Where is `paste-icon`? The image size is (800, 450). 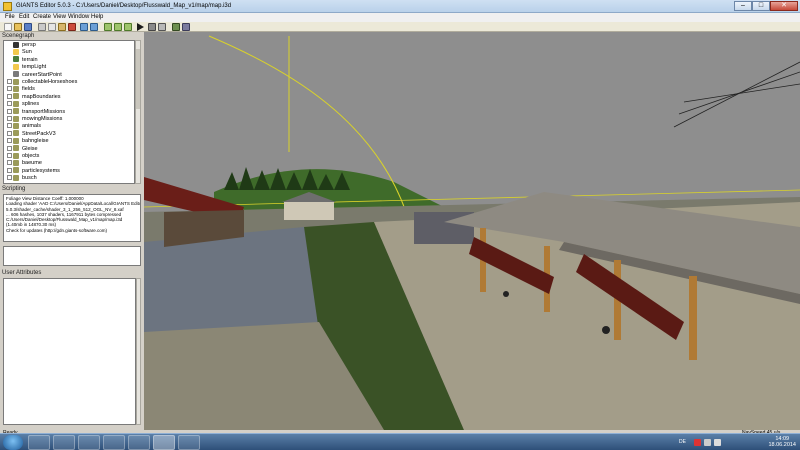
paste-icon is located at coordinates (62, 27).